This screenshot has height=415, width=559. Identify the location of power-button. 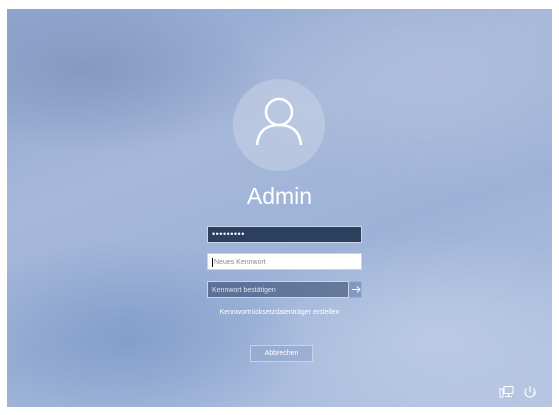
(530, 392).